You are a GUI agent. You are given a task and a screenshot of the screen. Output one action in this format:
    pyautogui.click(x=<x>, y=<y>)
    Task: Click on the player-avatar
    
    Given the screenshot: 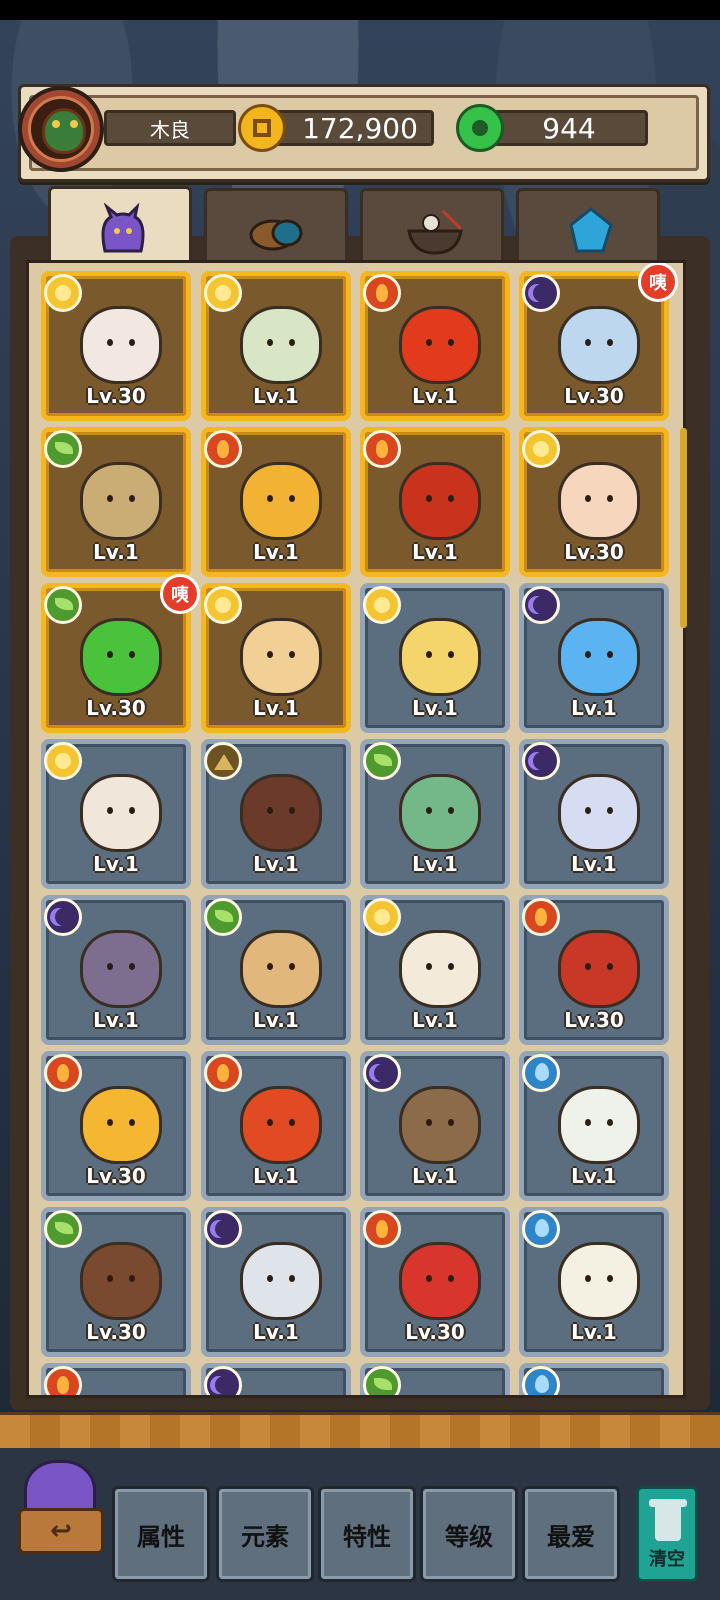 What is the action you would take?
    pyautogui.click(x=61, y=129)
    